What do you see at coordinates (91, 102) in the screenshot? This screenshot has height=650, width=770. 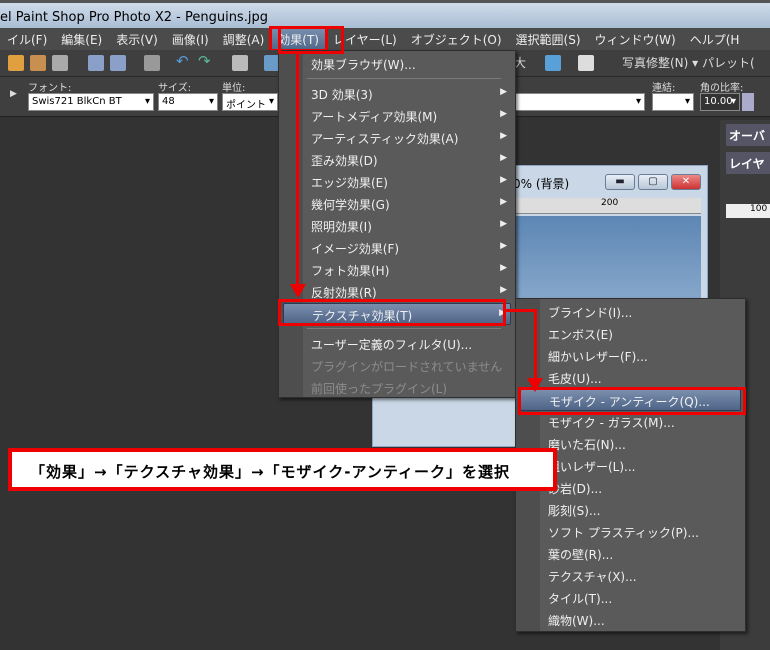 I see `font-select: Swis721 BlkCn BT` at bounding box center [91, 102].